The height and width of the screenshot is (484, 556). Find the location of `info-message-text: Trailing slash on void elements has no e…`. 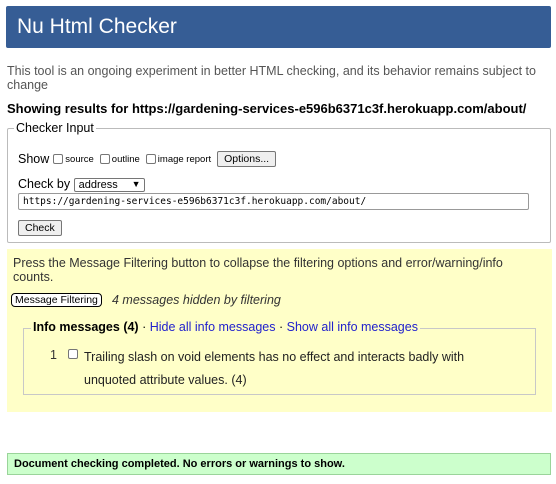

info-message-text: Trailing slash on void elements has no e… is located at coordinates (274, 368).